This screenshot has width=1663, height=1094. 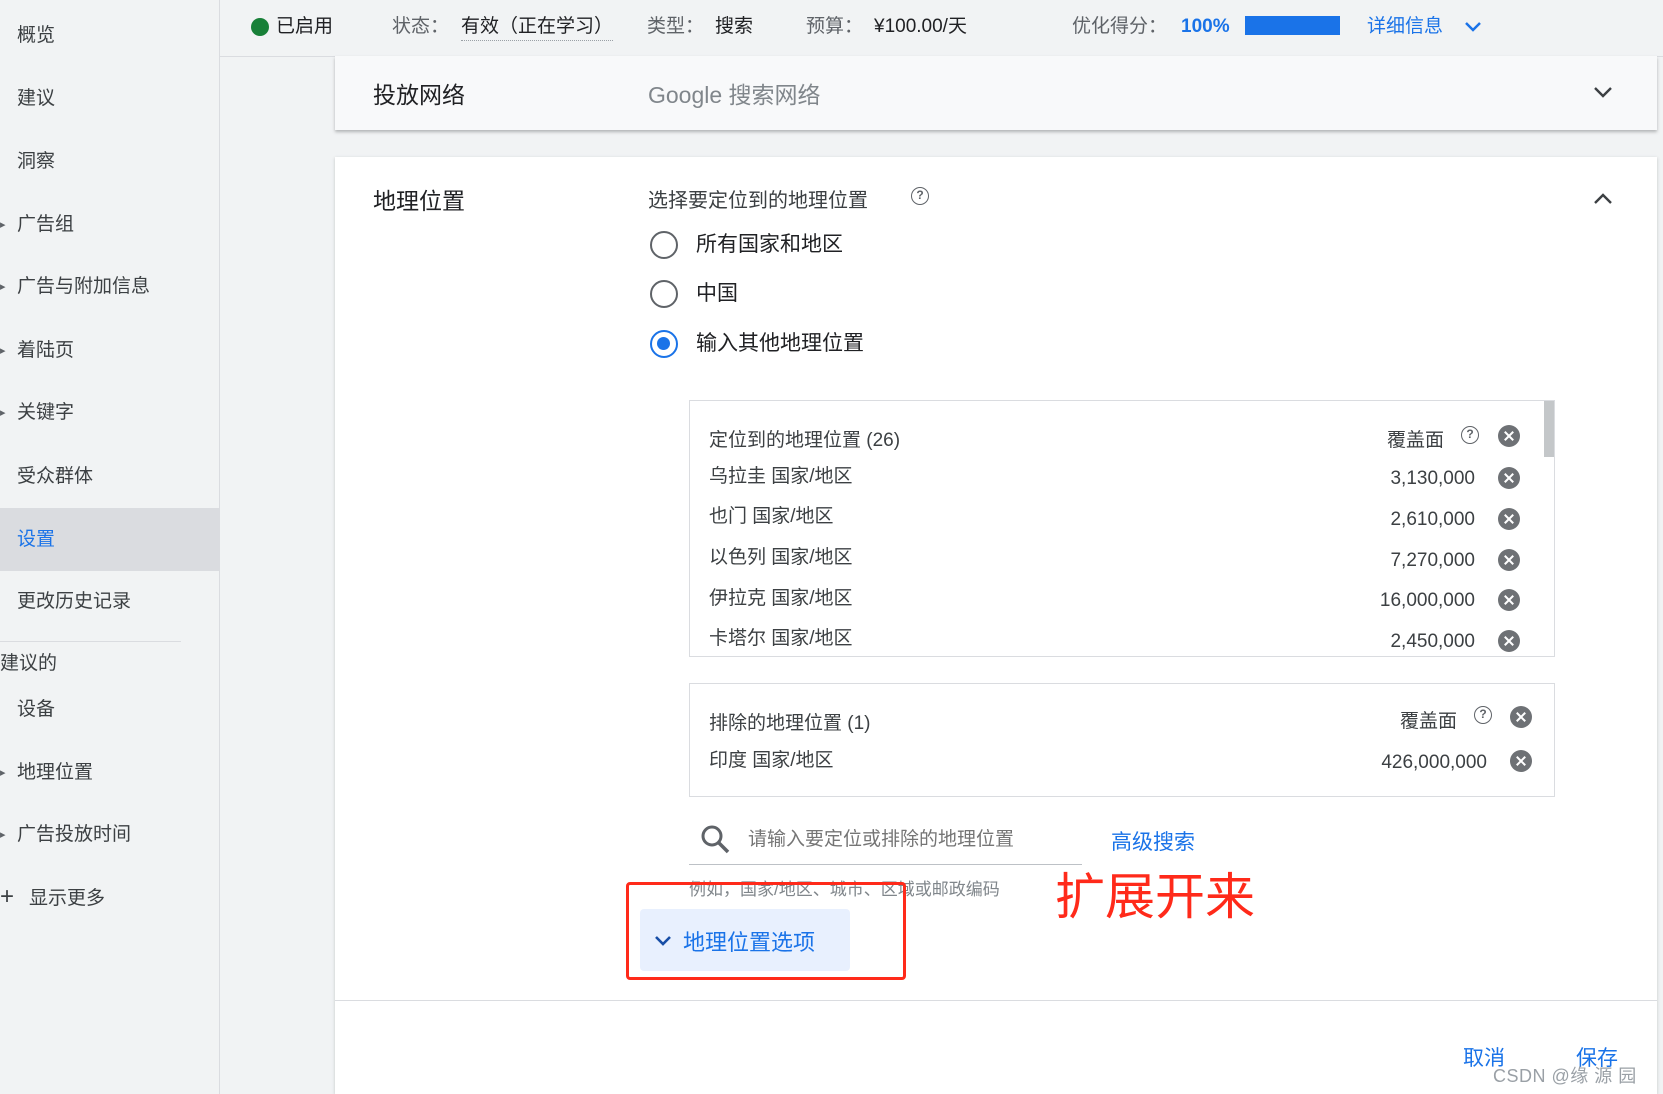 What do you see at coordinates (36, 99) in the screenshot?
I see `sidebar-item-recommendations: 建议` at bounding box center [36, 99].